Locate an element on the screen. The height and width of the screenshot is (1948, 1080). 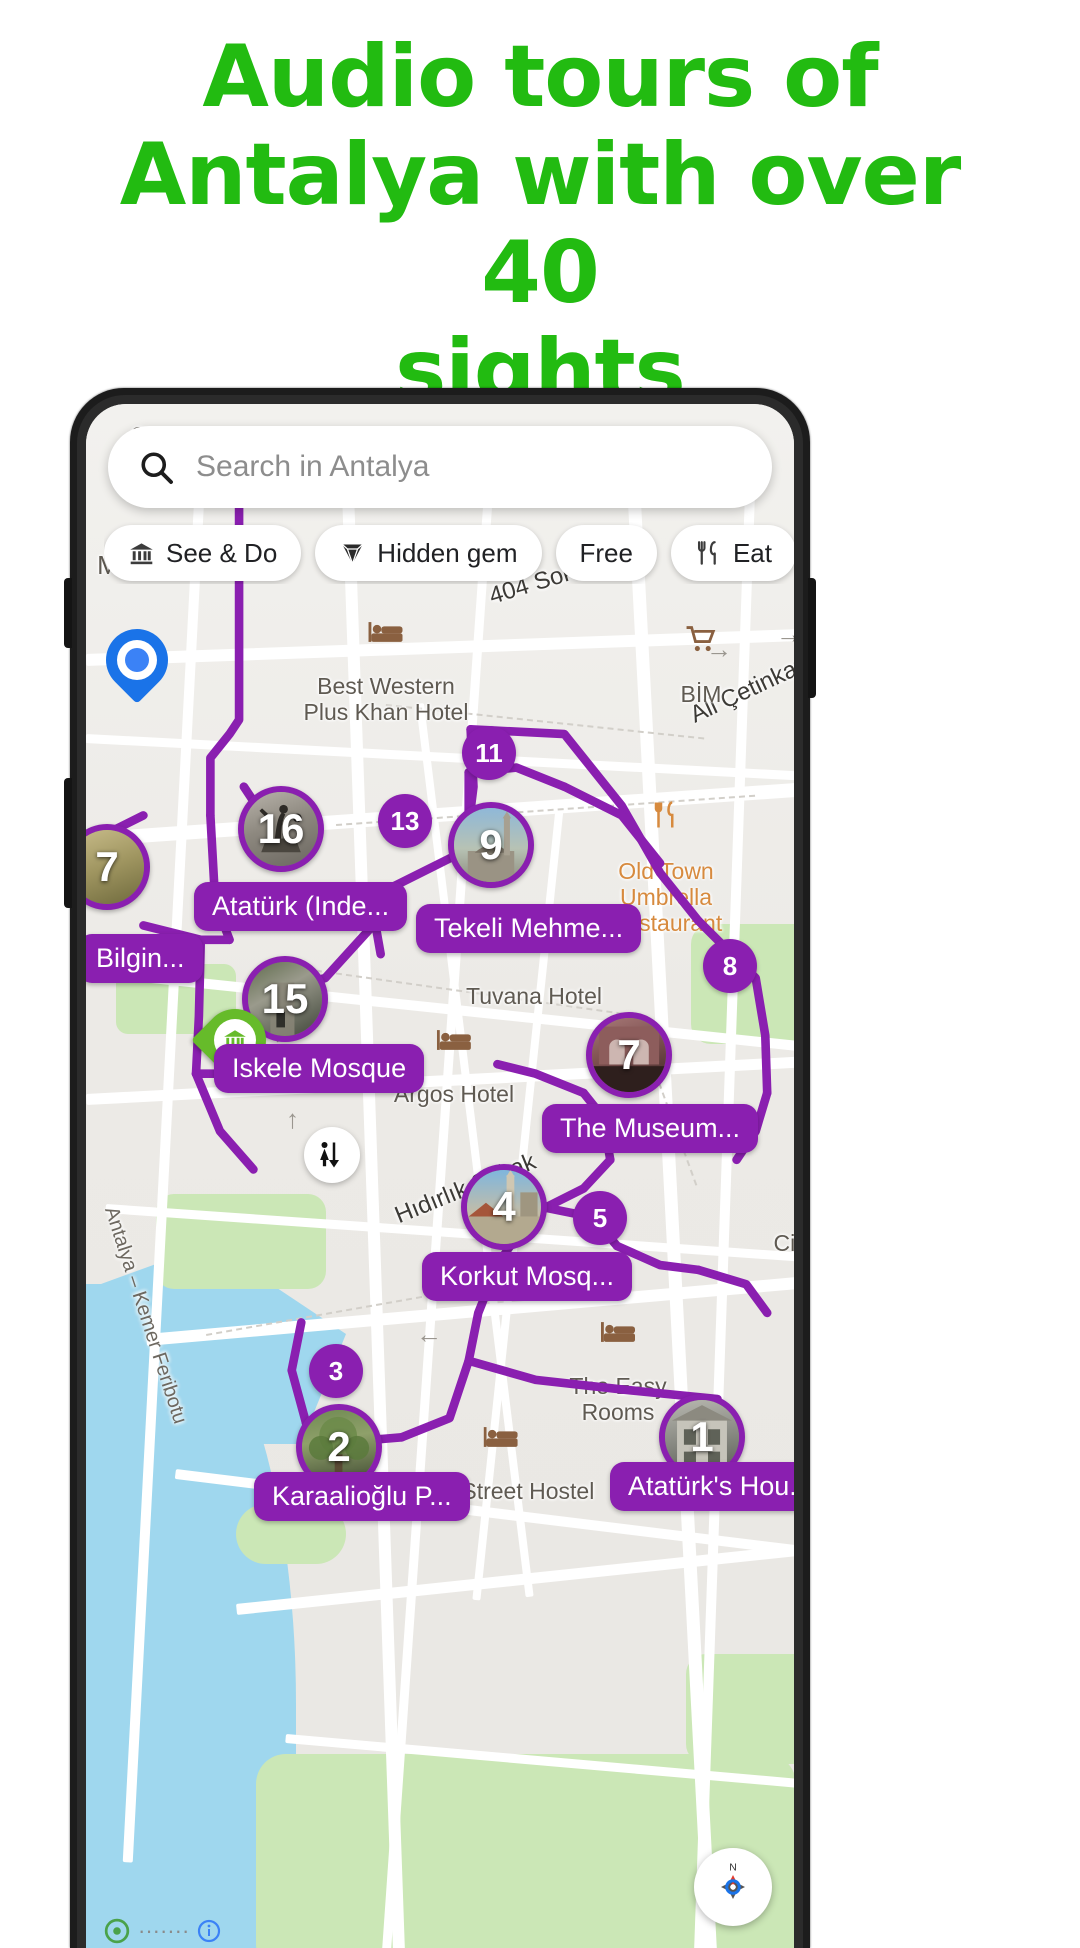
tour-stop-marker-7-left: 7 is located at coordinates (118, 867).